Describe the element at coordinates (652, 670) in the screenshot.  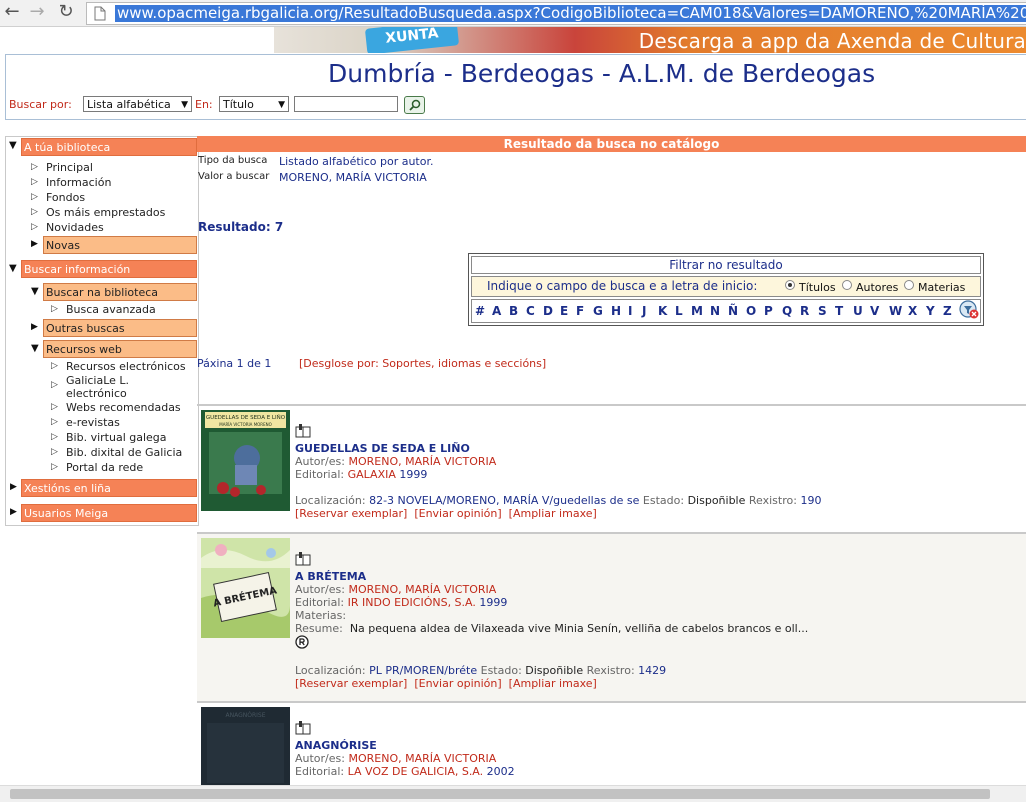
I see `register-value: 1429` at that location.